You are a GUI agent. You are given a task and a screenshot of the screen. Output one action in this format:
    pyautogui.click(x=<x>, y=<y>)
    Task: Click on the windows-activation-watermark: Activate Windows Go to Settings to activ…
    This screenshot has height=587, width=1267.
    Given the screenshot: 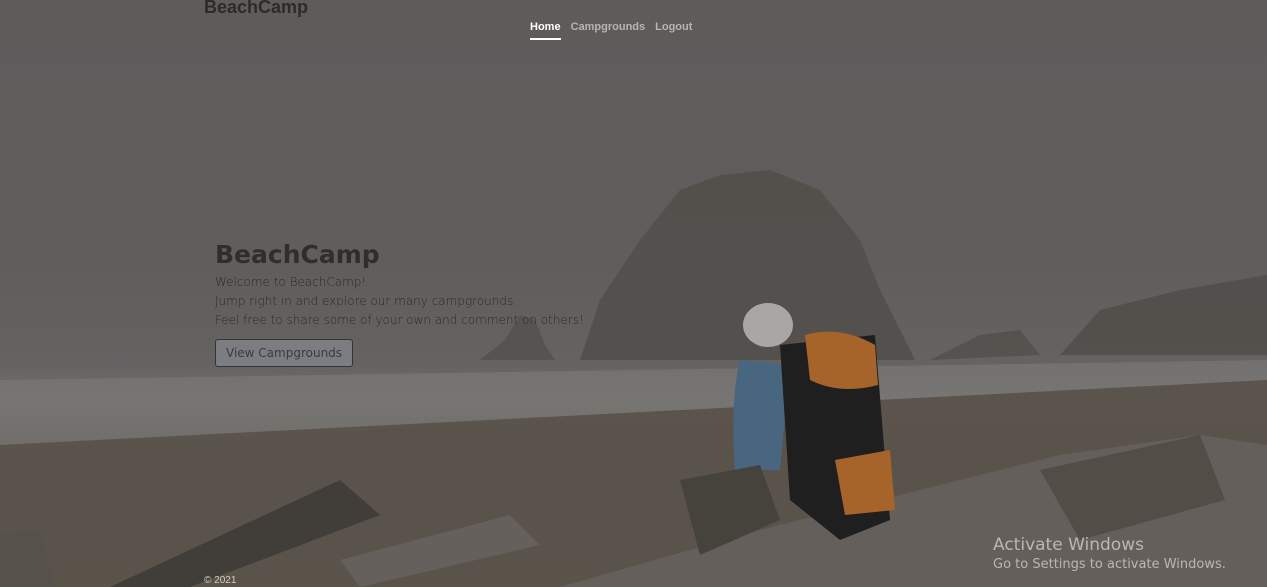 What is the action you would take?
    pyautogui.click(x=1109, y=555)
    